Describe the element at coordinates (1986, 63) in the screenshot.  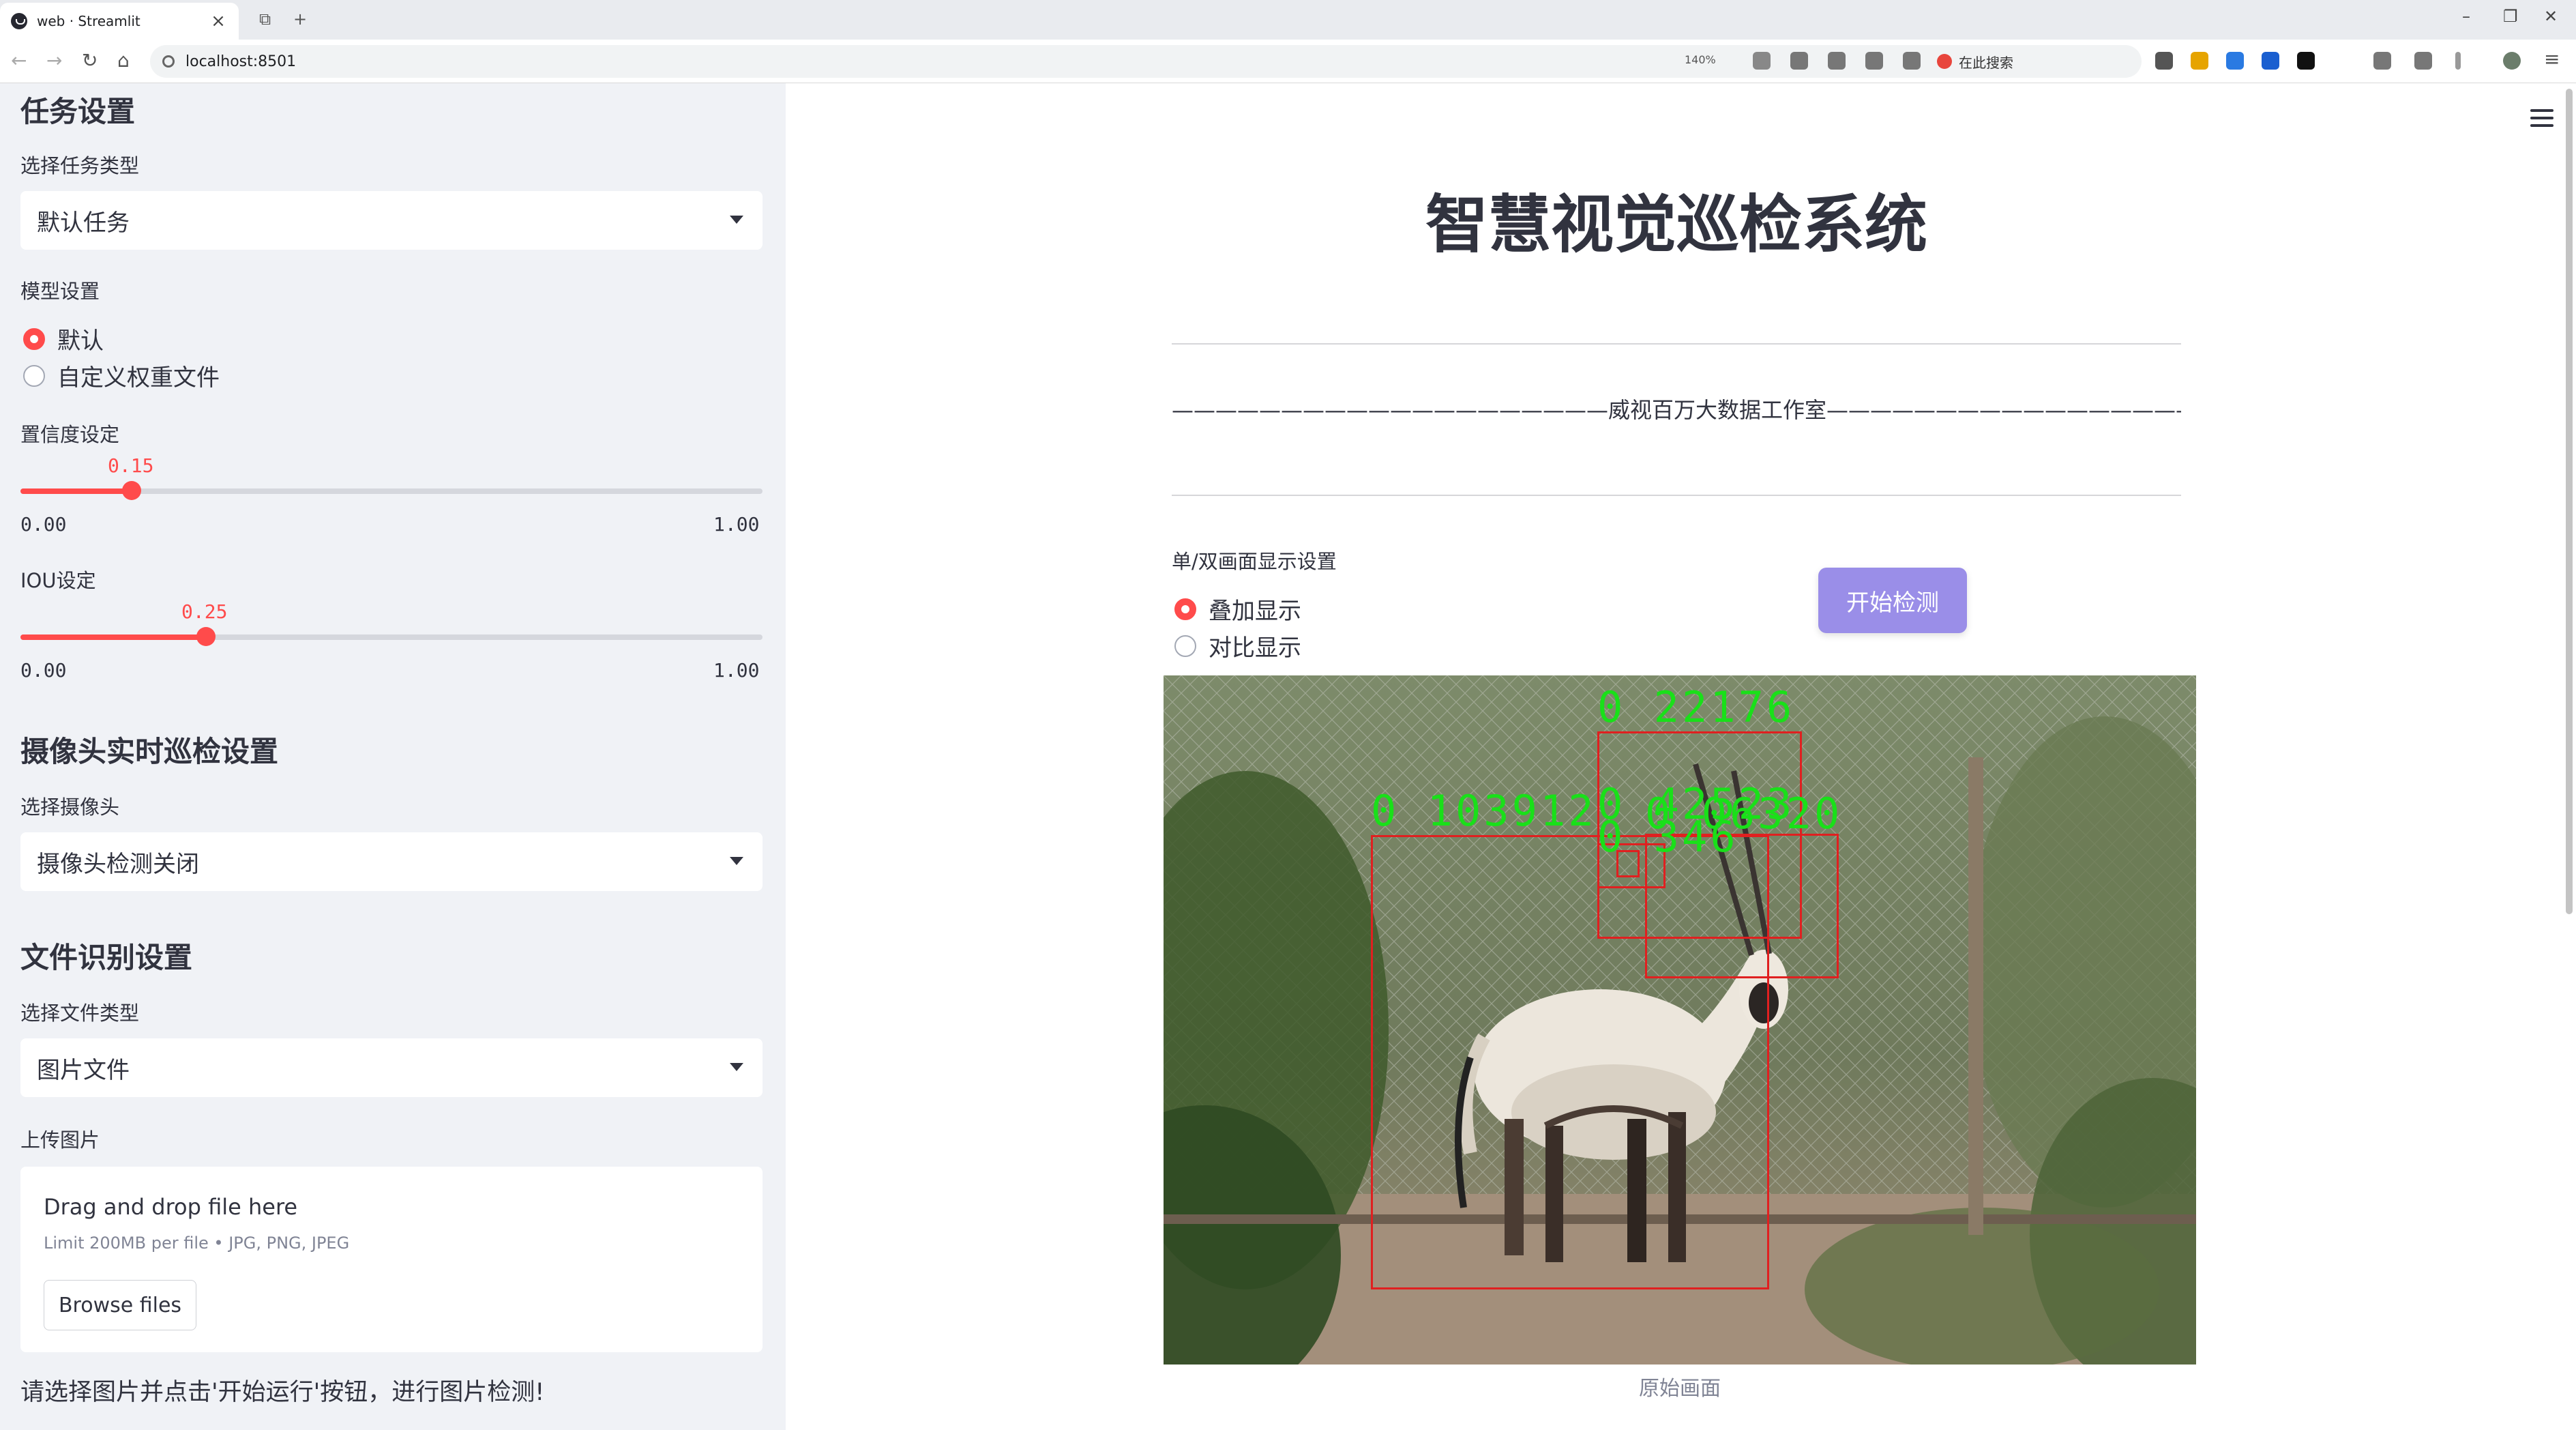
I see `search-engine-label: 在此搜索` at that location.